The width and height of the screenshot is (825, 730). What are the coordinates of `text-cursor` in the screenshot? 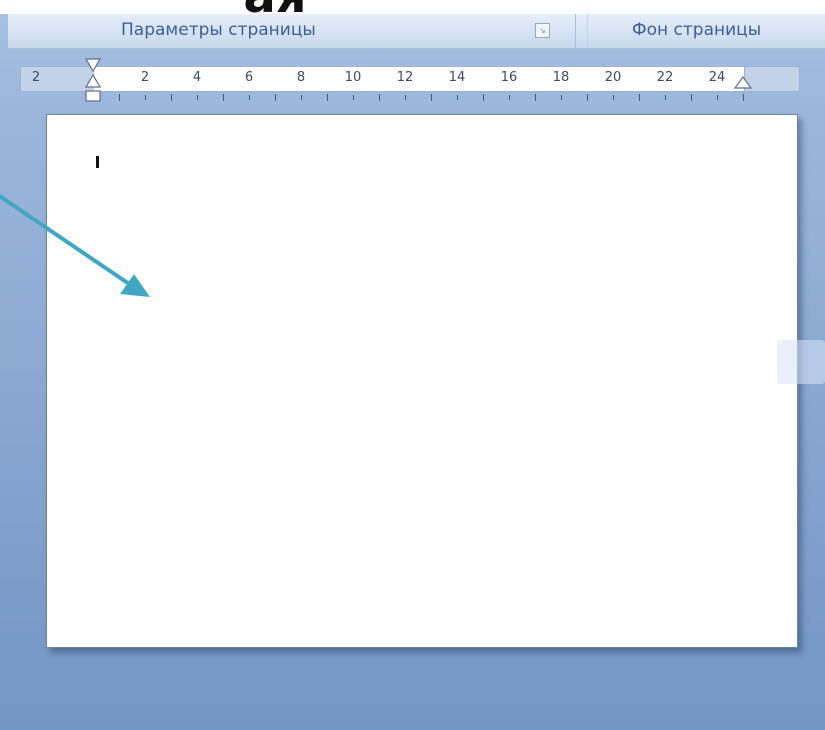 It's located at (97, 162).